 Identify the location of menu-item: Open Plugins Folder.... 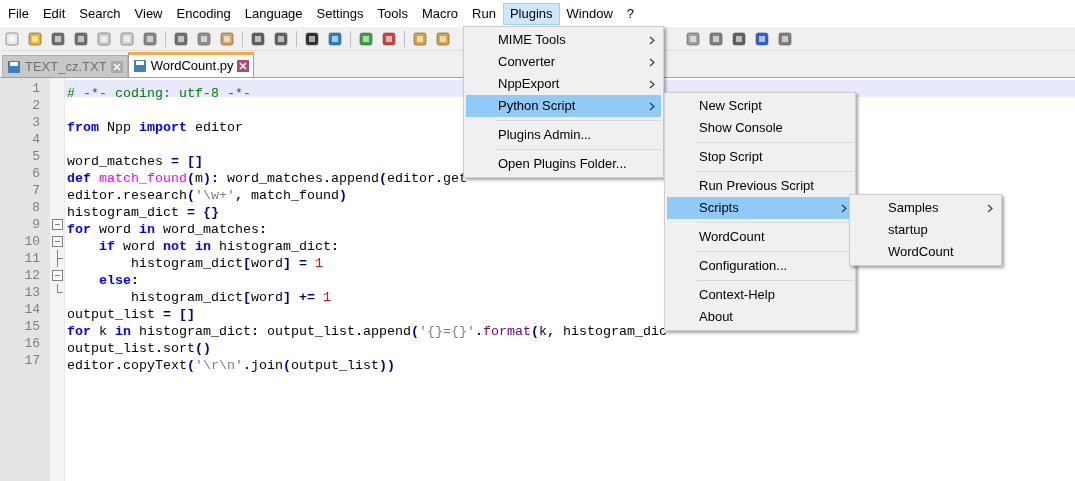
(563, 164).